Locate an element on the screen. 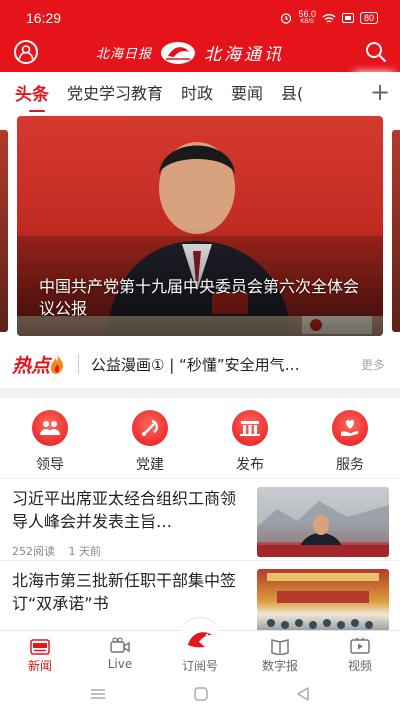  status-time: 16:29 is located at coordinates (44, 18).